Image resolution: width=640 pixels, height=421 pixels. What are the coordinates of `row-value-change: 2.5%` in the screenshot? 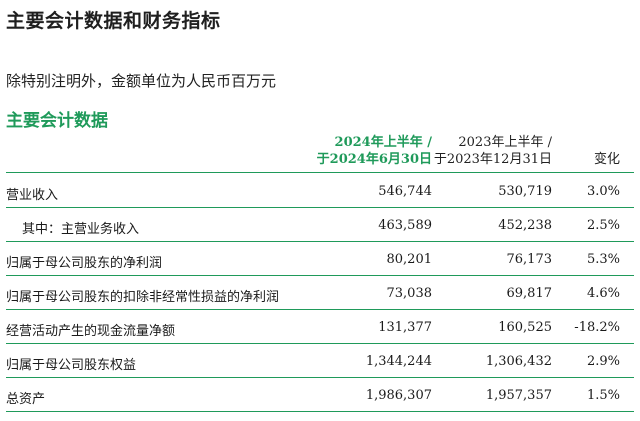 It's located at (603, 225).